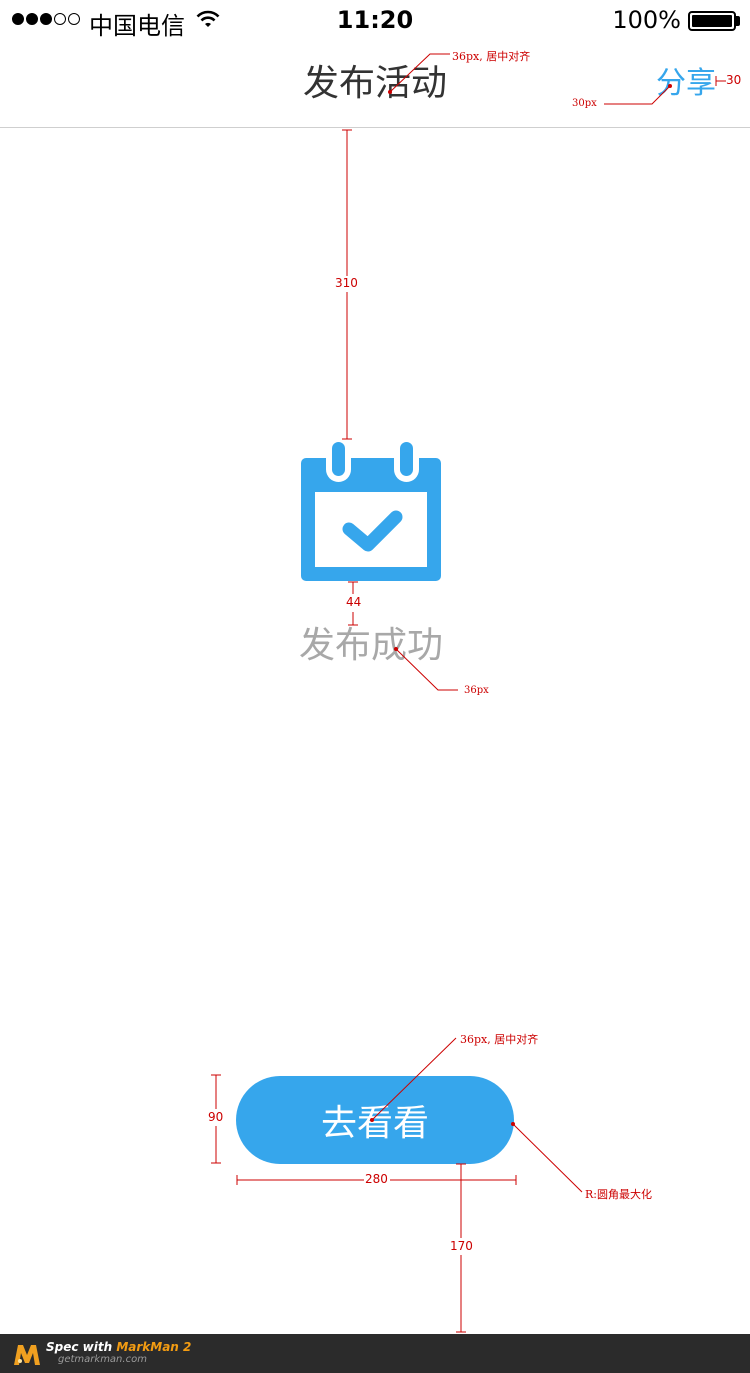 The height and width of the screenshot is (1373, 750). Describe the element at coordinates (375, 1120) in the screenshot. I see `view-button: 去看看` at that location.